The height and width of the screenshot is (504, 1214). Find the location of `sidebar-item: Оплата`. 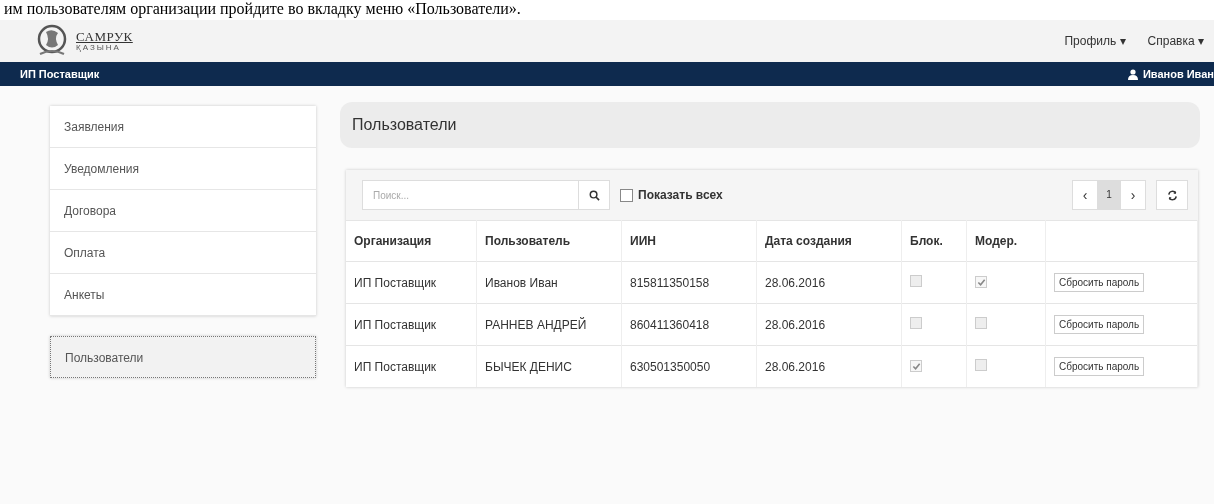

sidebar-item: Оплата is located at coordinates (183, 253).